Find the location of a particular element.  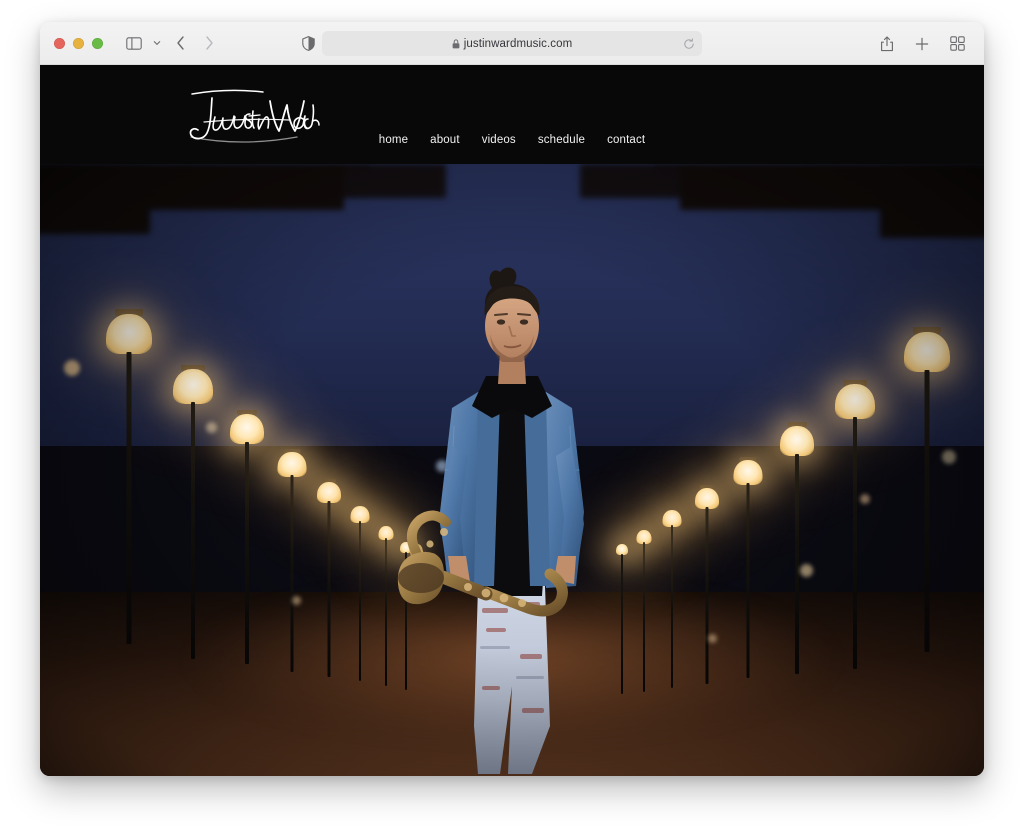

nav-about: about is located at coordinates (445, 140).